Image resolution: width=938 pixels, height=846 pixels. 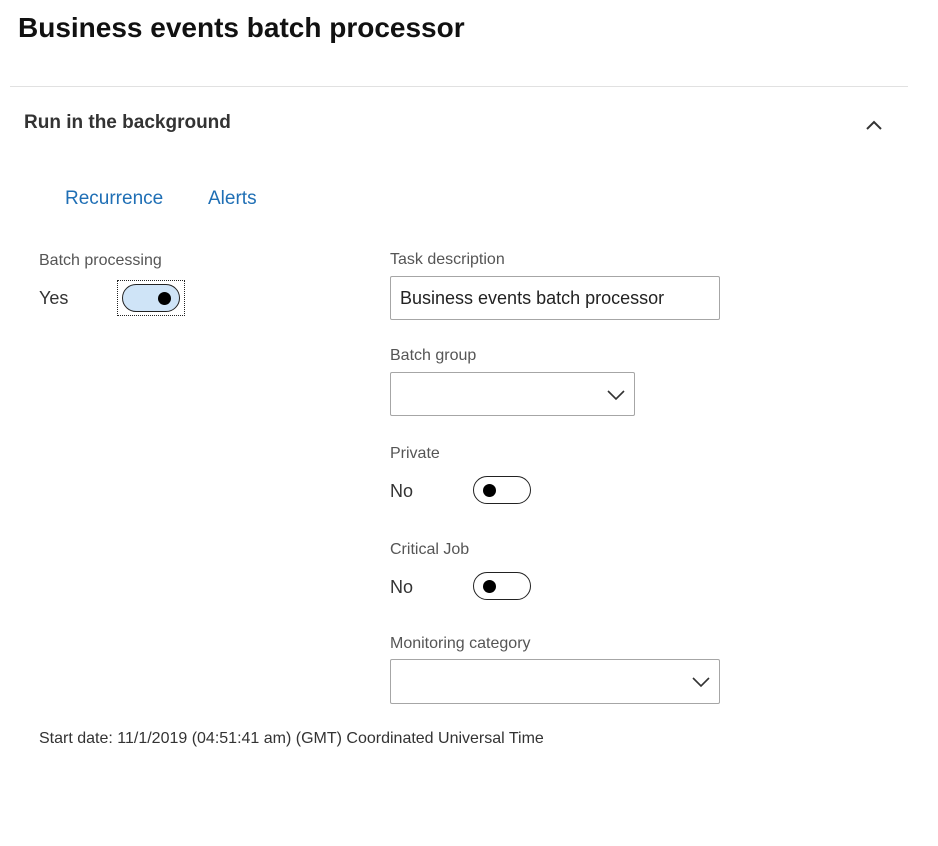 What do you see at coordinates (502, 490) in the screenshot?
I see `private-toggle` at bounding box center [502, 490].